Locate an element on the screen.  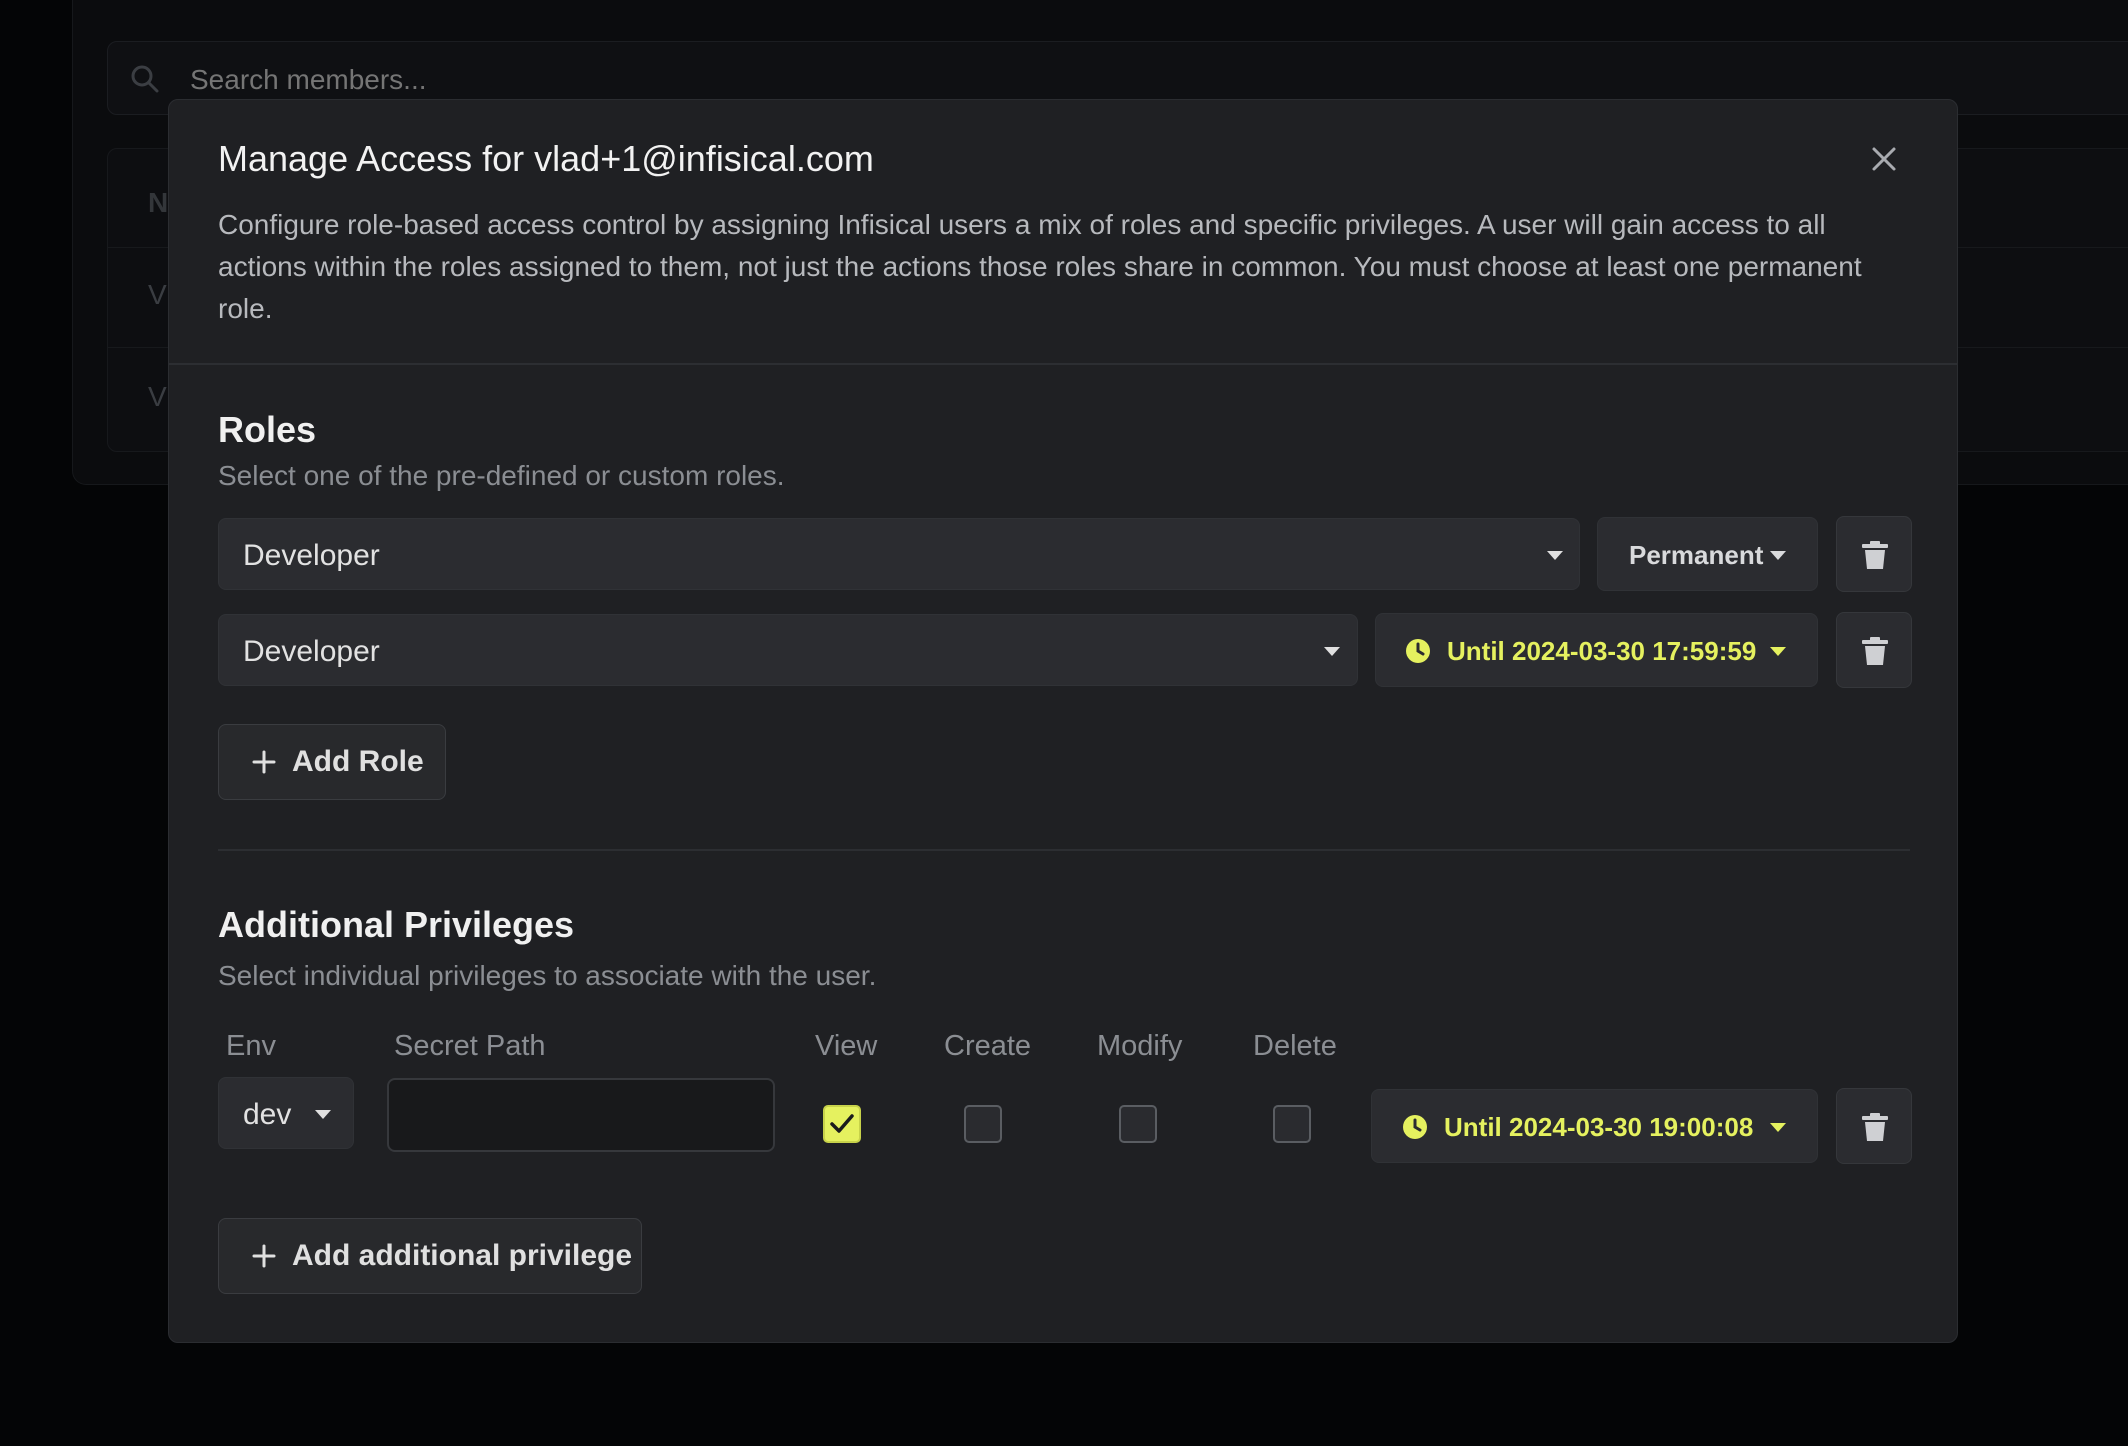
env-select: dev is located at coordinates (286, 1113).